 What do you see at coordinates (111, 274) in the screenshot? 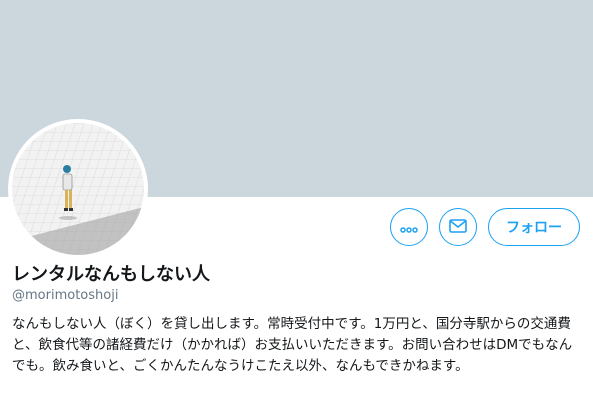
I see `profile-name: レンタルなんもしない人` at bounding box center [111, 274].